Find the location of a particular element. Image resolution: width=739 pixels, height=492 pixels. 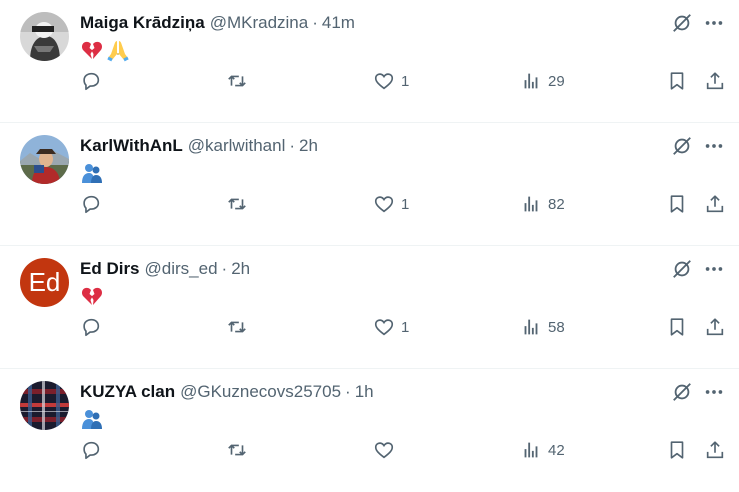

timestamp: 41m is located at coordinates (338, 23).